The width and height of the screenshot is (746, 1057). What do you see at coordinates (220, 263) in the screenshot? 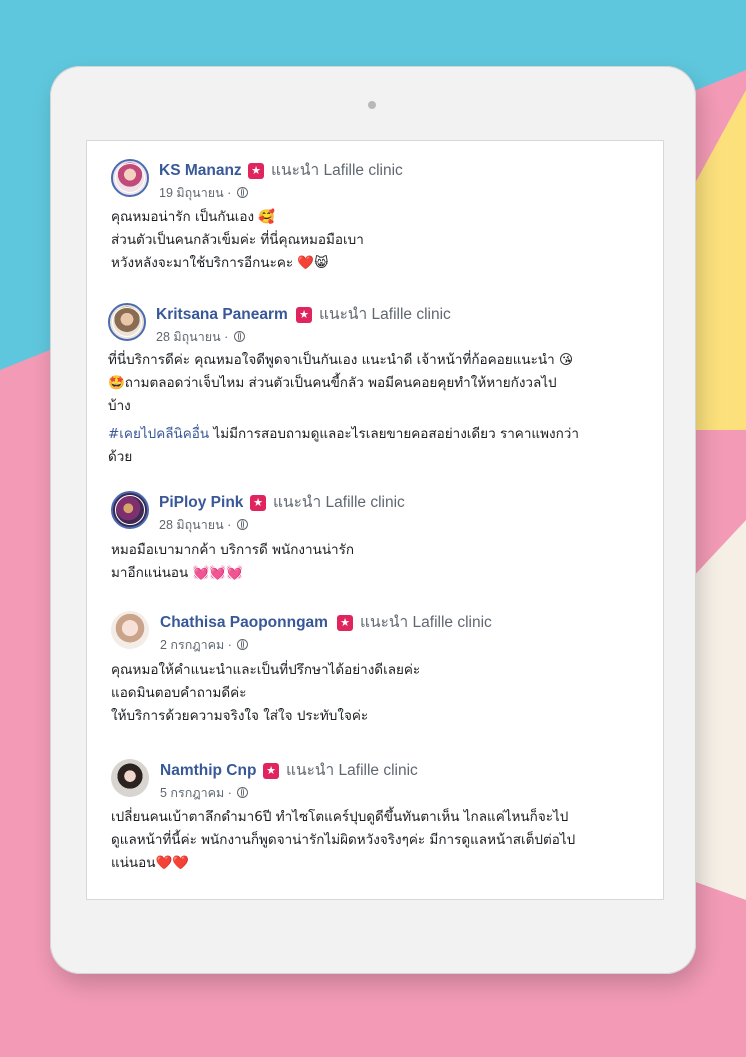
I see `review-line: หวังหลังจะมาใช้บริการอีกนะคะ ❤️😸` at bounding box center [220, 263].